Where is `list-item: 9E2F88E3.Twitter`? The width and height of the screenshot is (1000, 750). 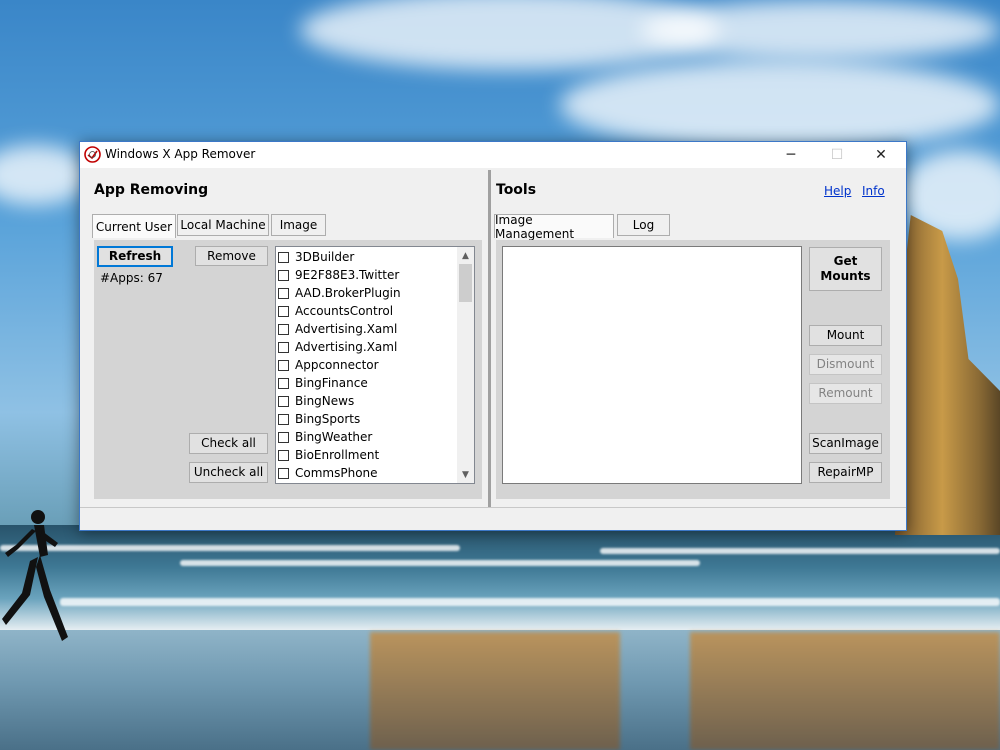 list-item: 9E2F88E3.Twitter is located at coordinates (338, 275).